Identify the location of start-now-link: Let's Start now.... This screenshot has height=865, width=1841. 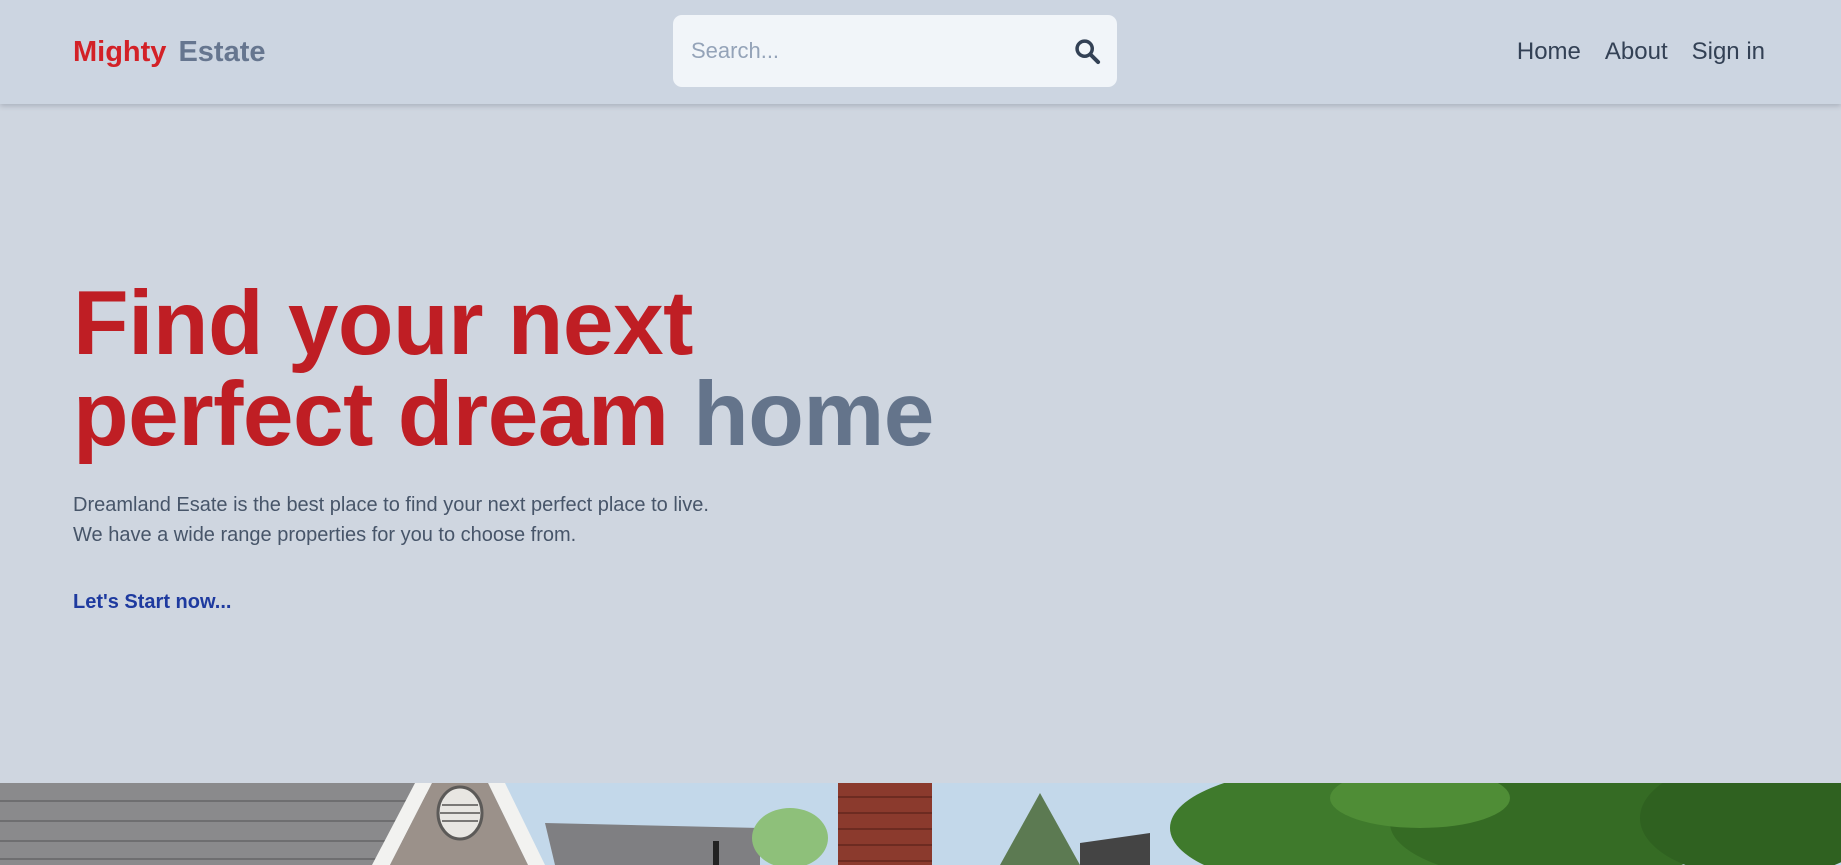
(152, 602).